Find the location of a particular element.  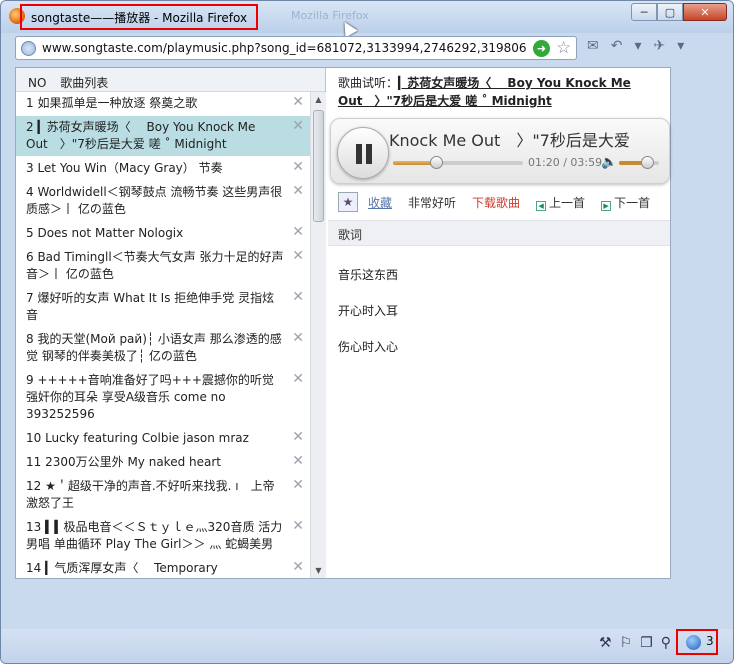

lyric-line: 音乐这东西 is located at coordinates (368, 275).